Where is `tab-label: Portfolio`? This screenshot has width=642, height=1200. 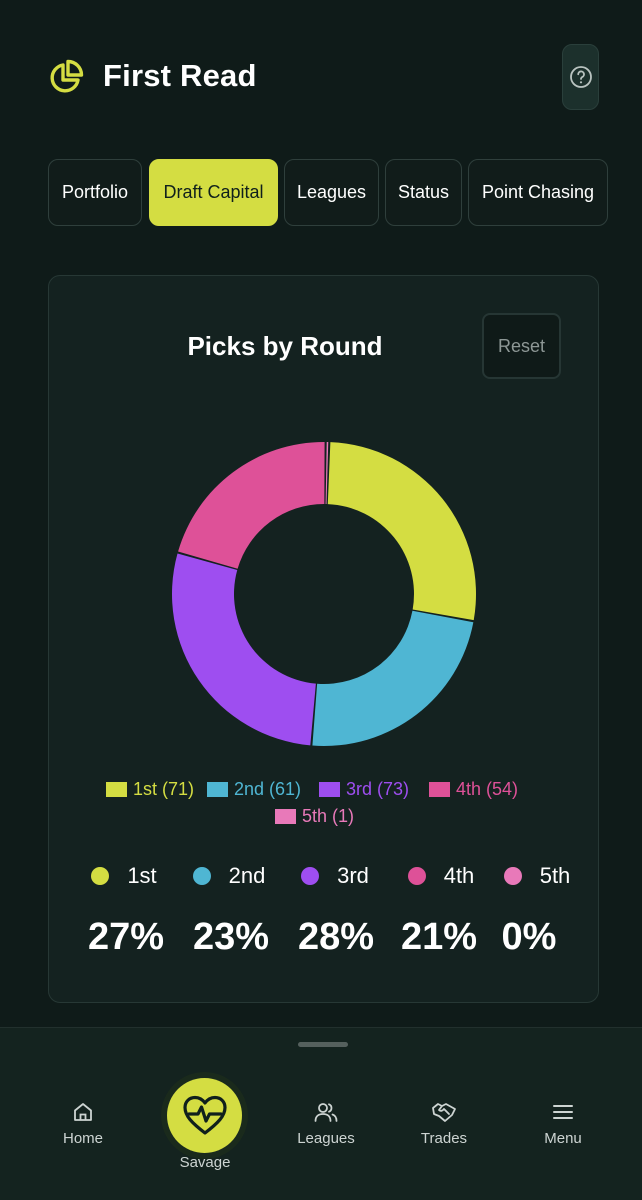 tab-label: Portfolio is located at coordinates (95, 192).